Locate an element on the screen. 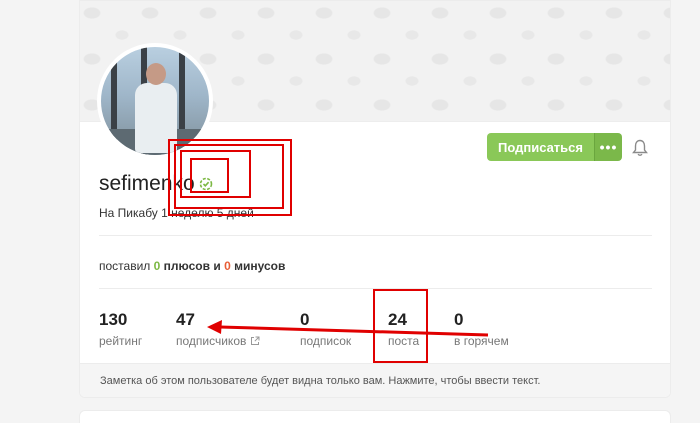 This screenshot has width=700, height=423. plus-count: 0 is located at coordinates (157, 266).